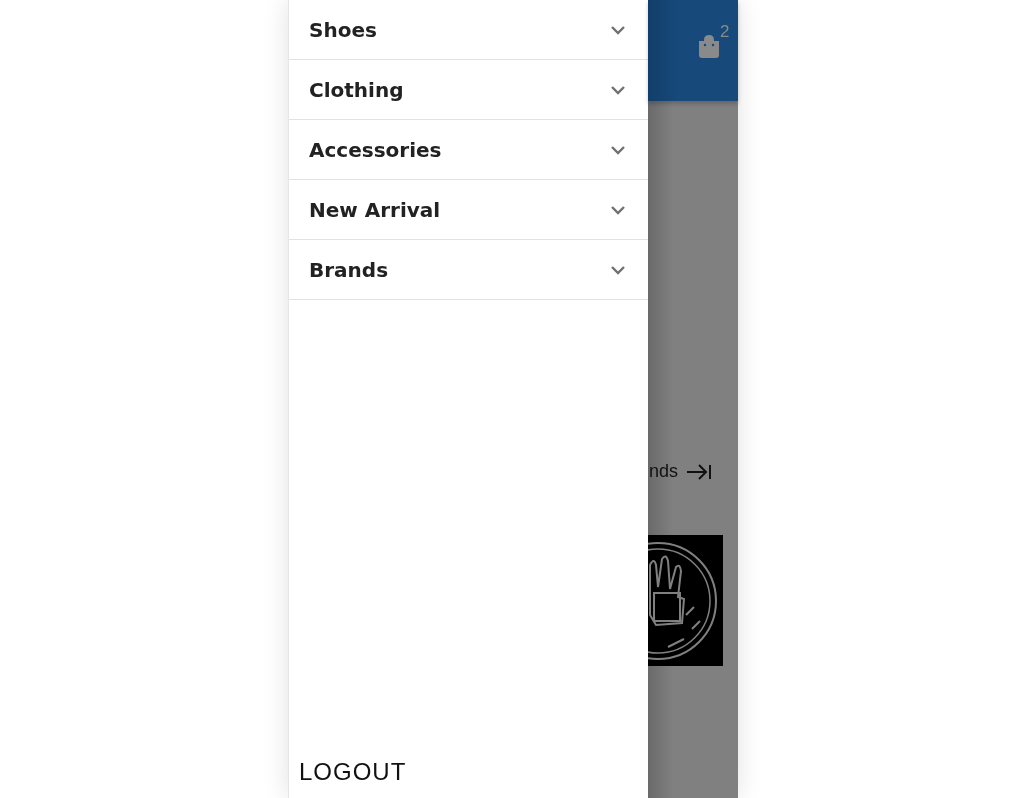 The width and height of the screenshot is (1028, 798). Describe the element at coordinates (725, 32) in the screenshot. I see `cart-count: 2` at that location.